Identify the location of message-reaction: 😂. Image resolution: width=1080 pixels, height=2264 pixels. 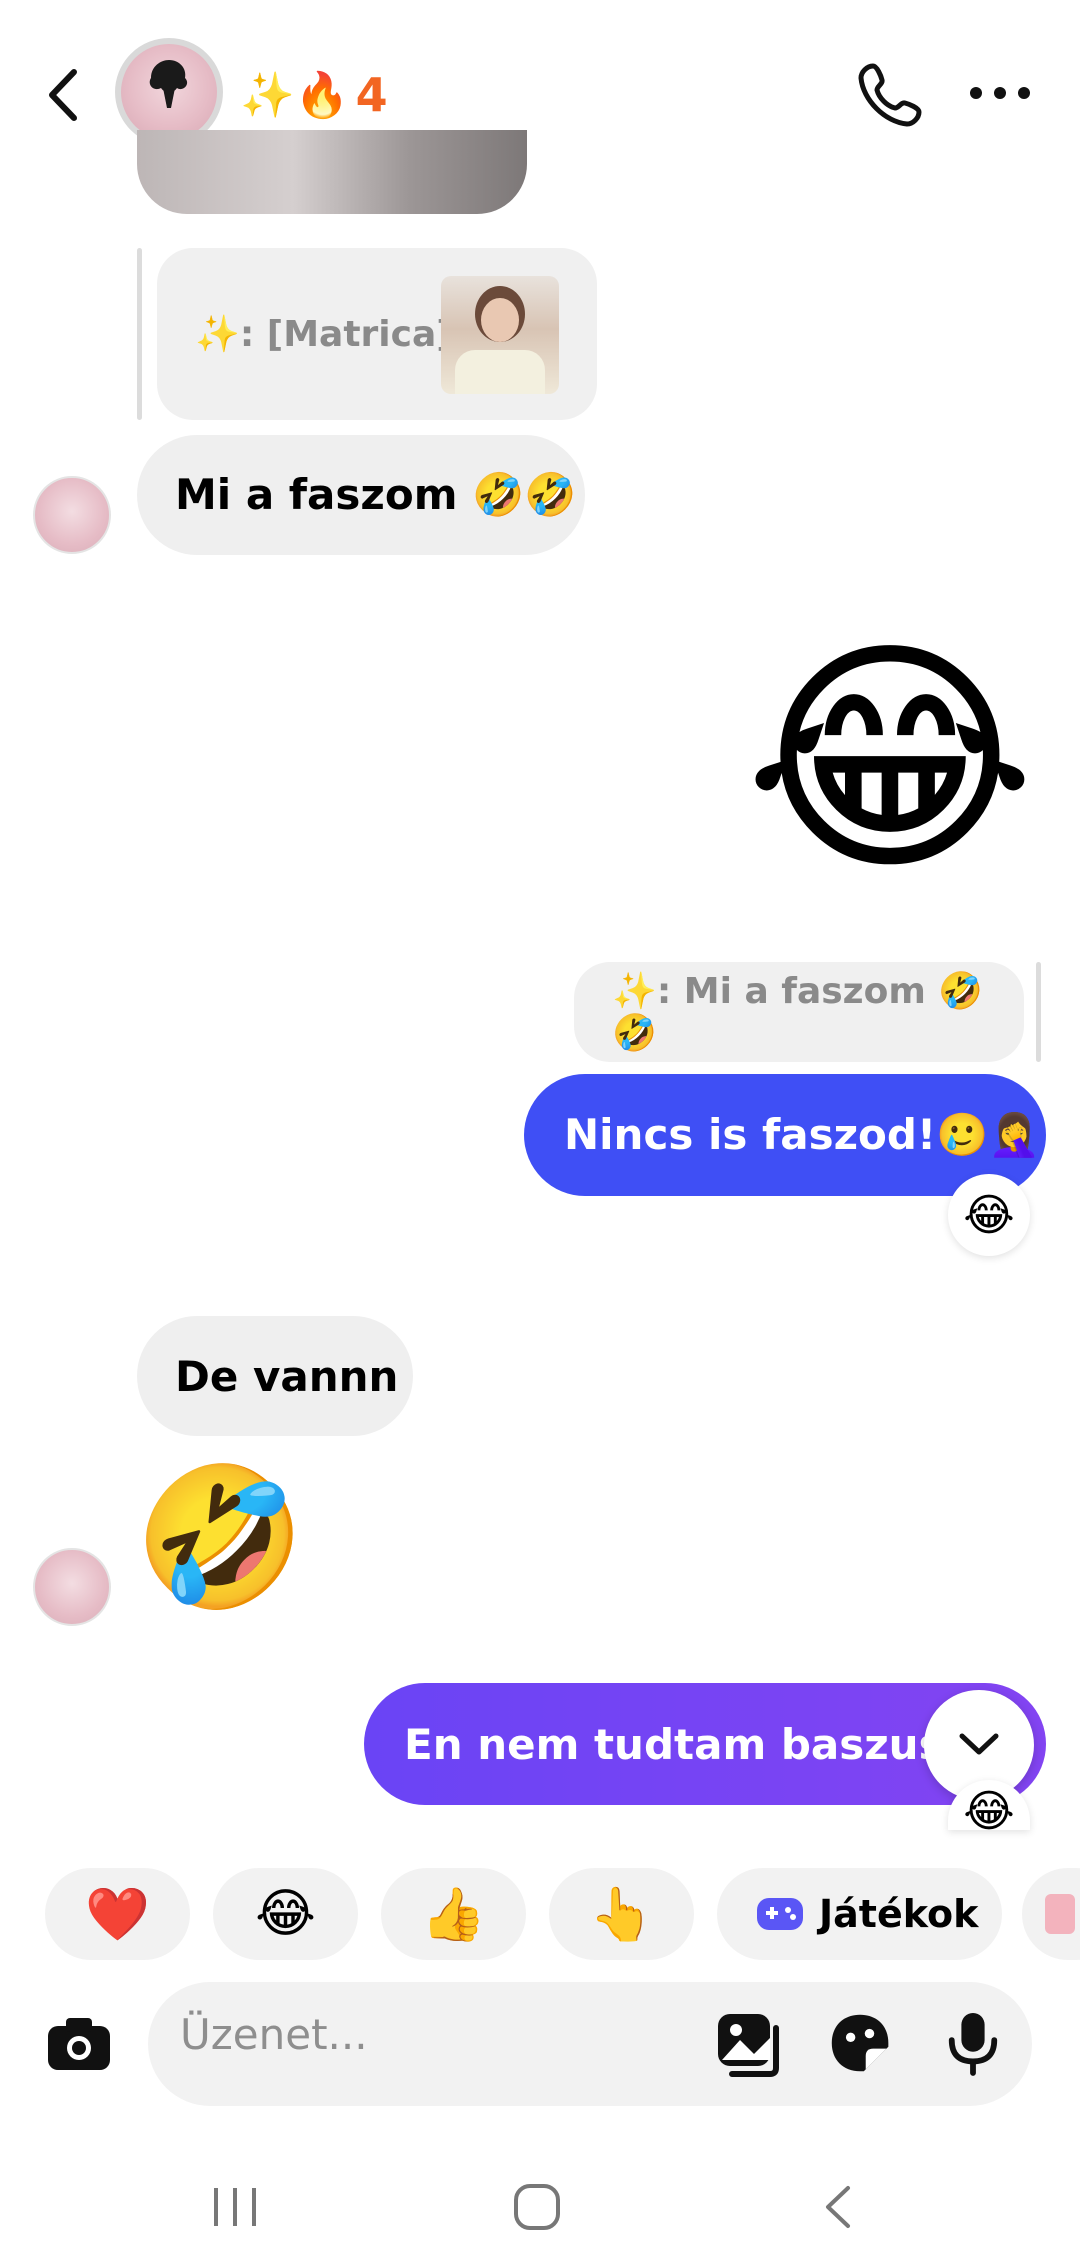
(989, 1215).